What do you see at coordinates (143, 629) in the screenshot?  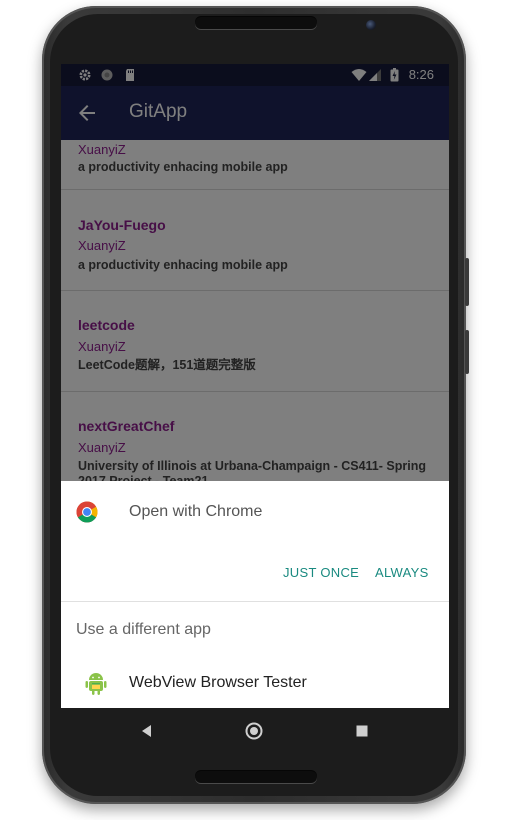 I see `use-different-app-label: Use a different app` at bounding box center [143, 629].